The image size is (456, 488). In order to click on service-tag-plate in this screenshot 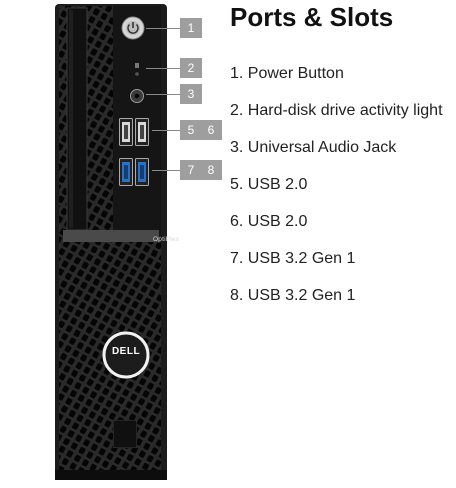, I will do `click(125, 434)`.